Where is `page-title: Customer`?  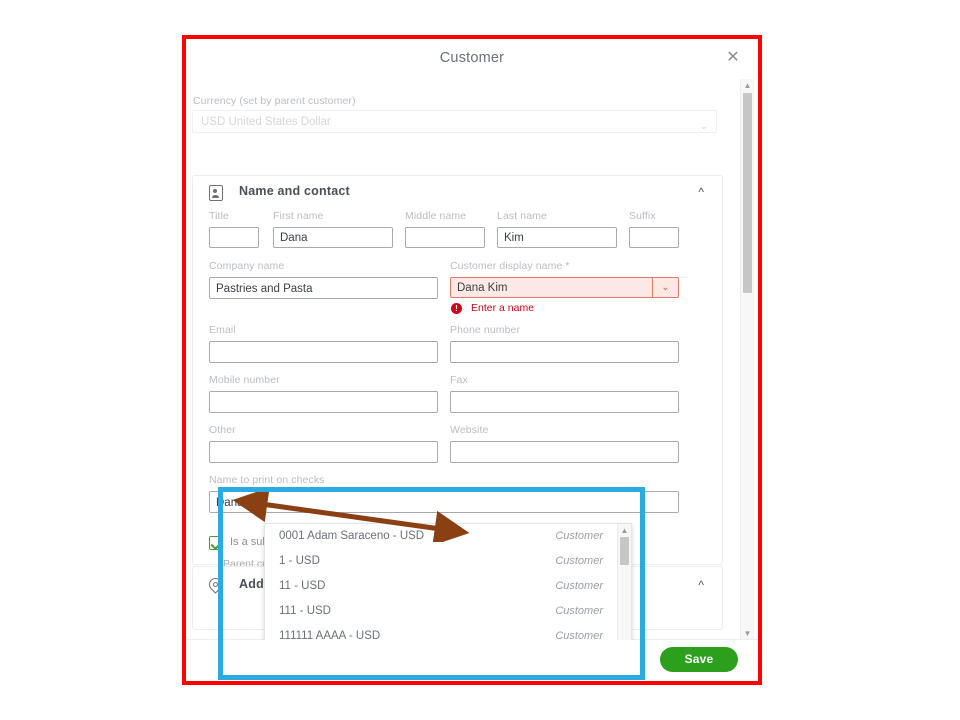 page-title: Customer is located at coordinates (472, 58).